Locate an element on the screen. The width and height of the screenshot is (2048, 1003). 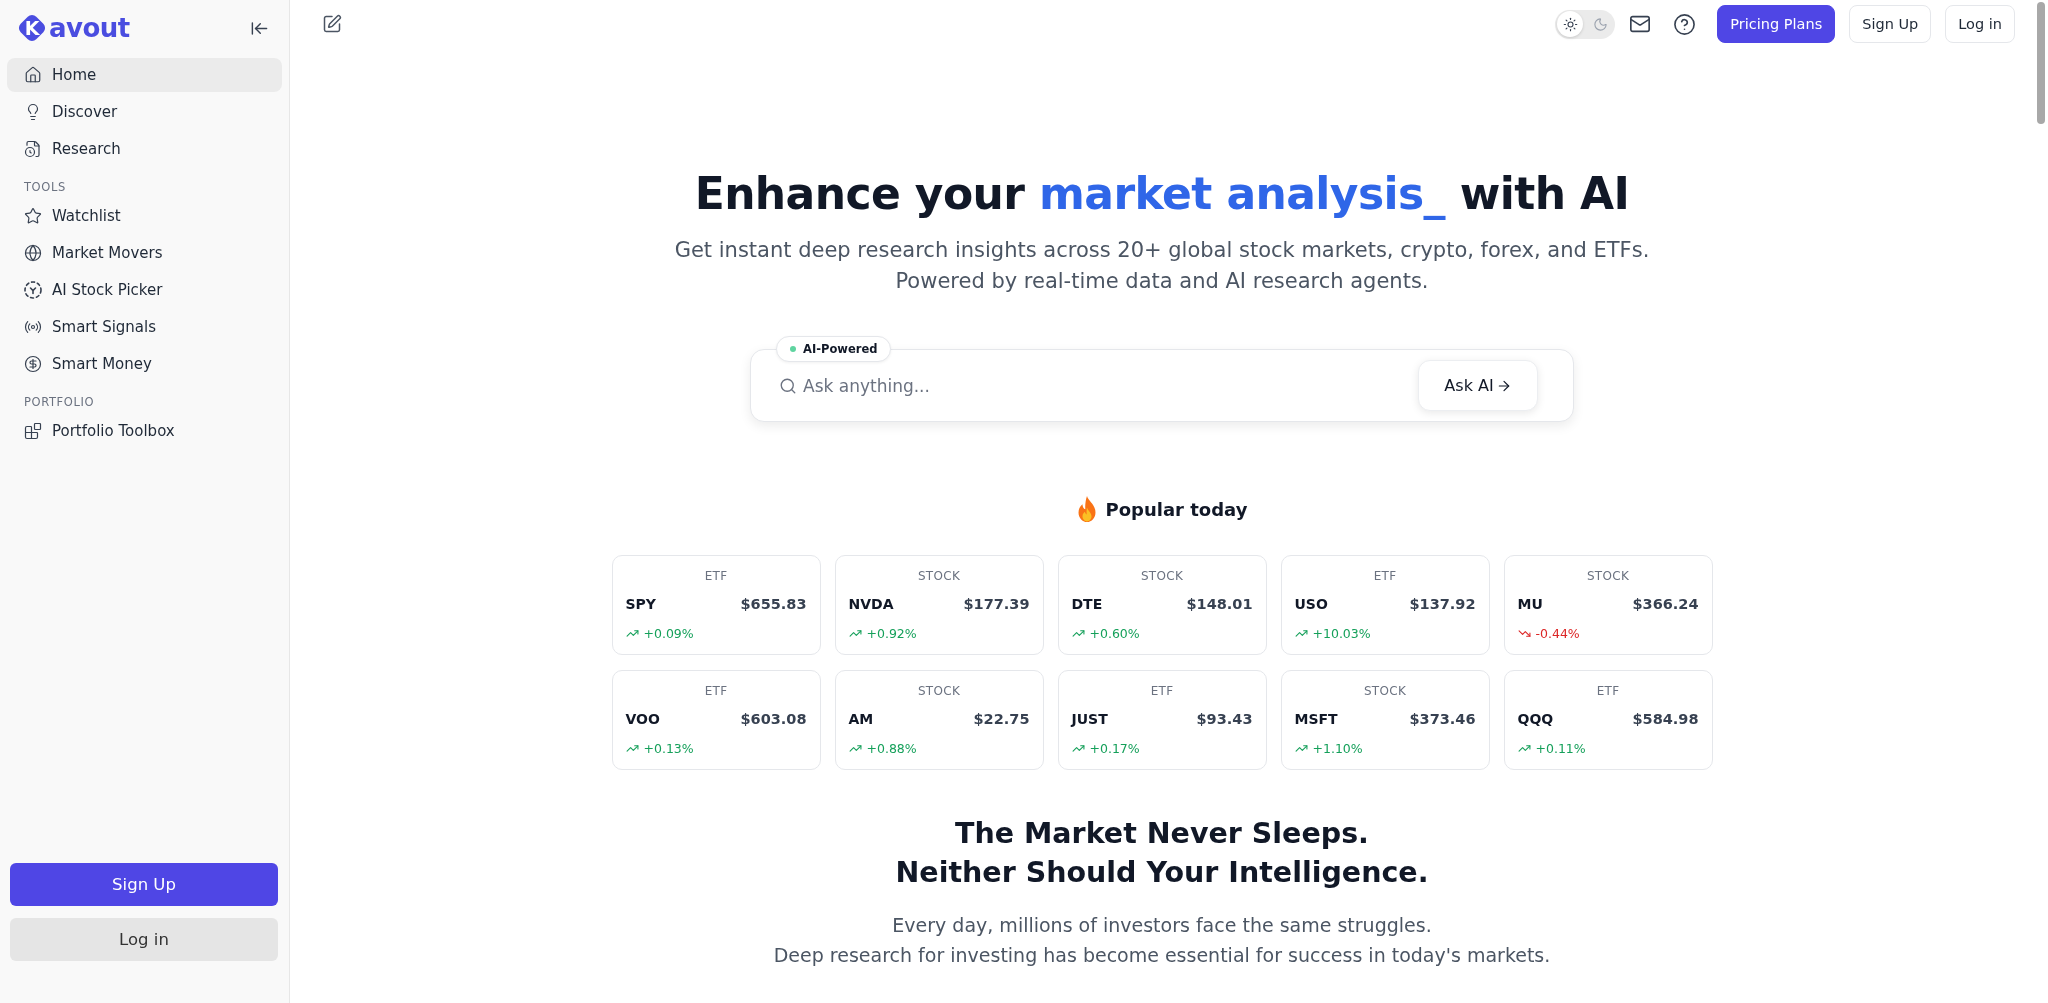
ticker-symbol: DTE is located at coordinates (1087, 604).